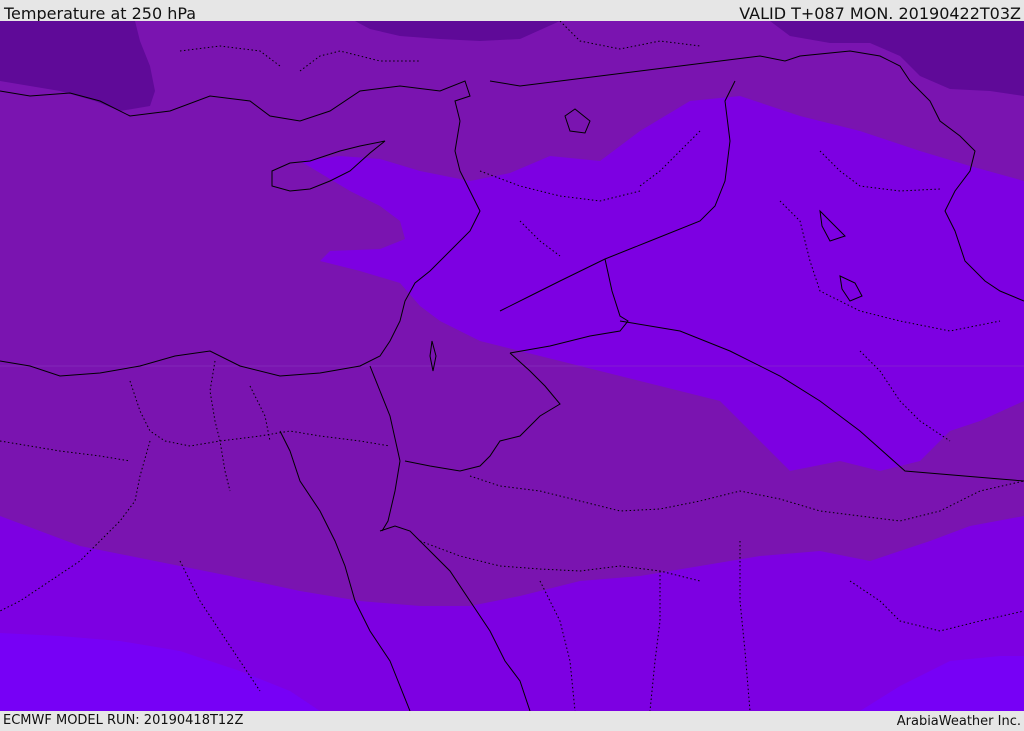 Image resolution: width=1024 pixels, height=731 pixels. I want to click on map-title: Temperature at 250 hPa, so click(100, 12).